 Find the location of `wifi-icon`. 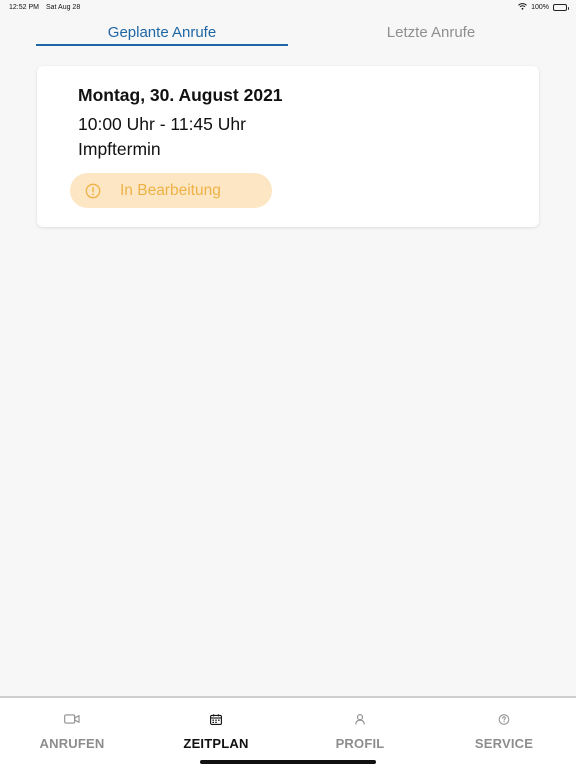

wifi-icon is located at coordinates (522, 7).